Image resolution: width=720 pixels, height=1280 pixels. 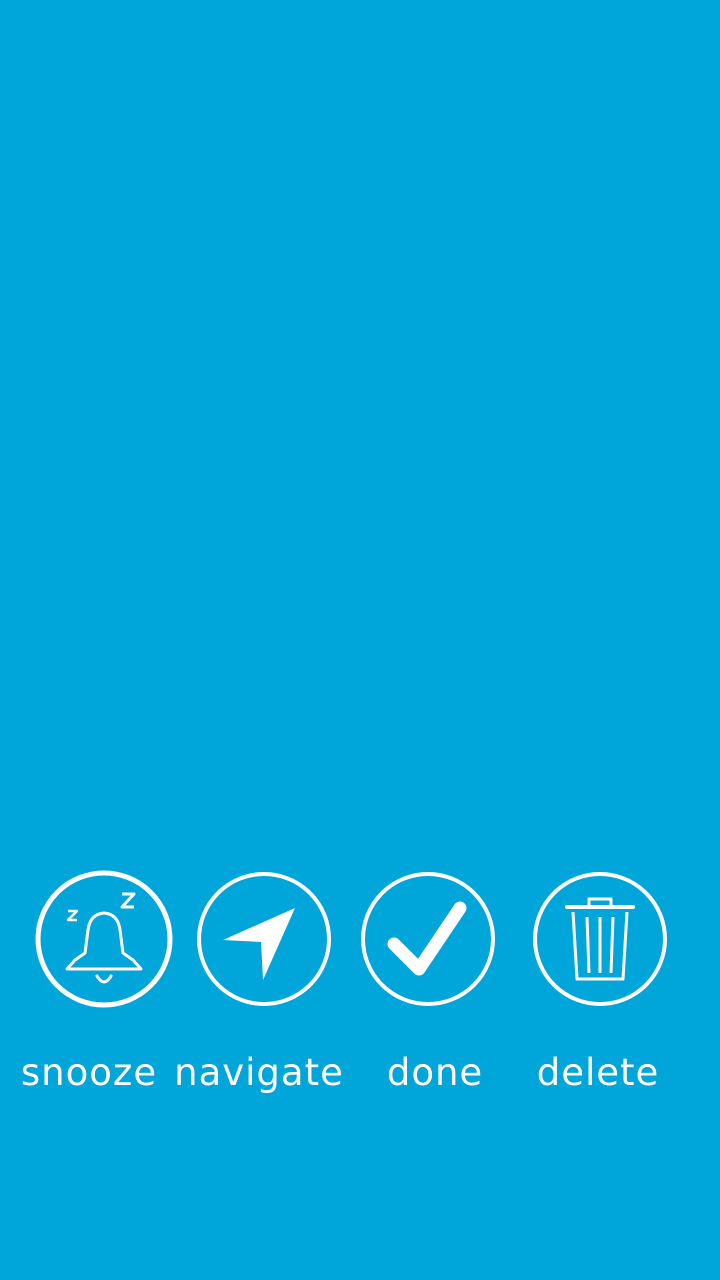 What do you see at coordinates (89, 1073) in the screenshot?
I see `snooze-label: snooze` at bounding box center [89, 1073].